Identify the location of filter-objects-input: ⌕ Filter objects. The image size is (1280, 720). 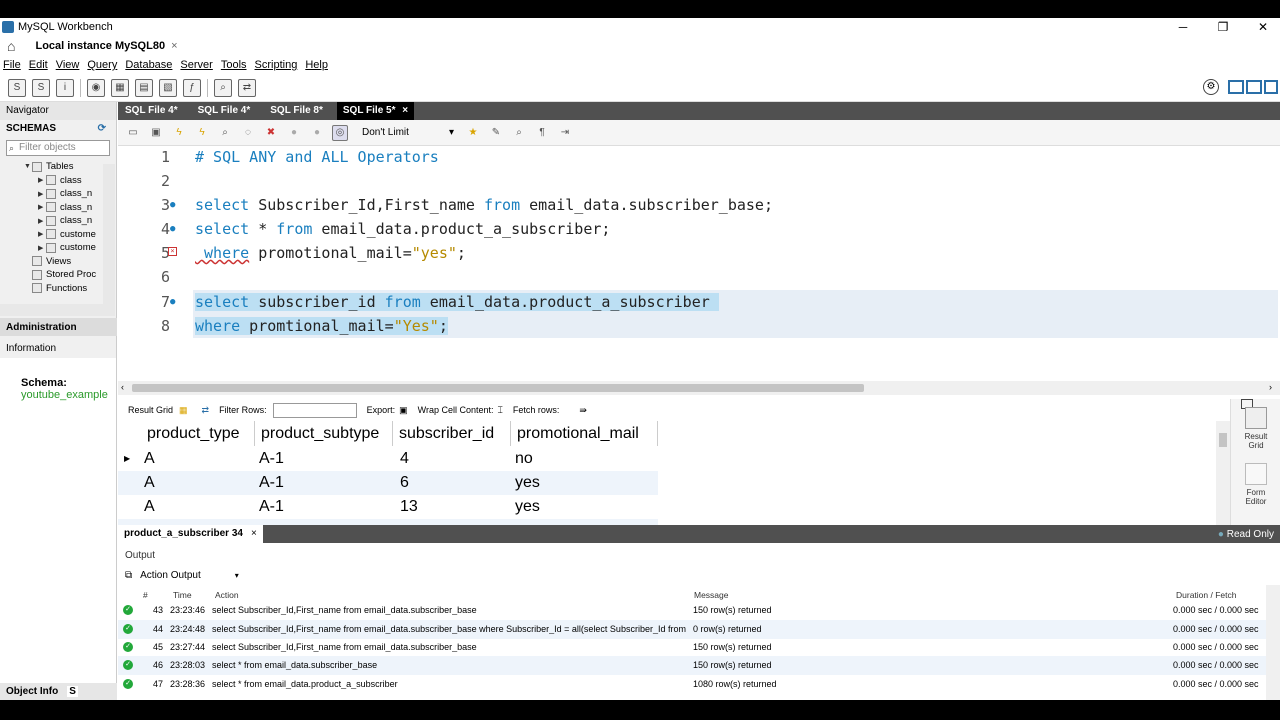
(58, 148).